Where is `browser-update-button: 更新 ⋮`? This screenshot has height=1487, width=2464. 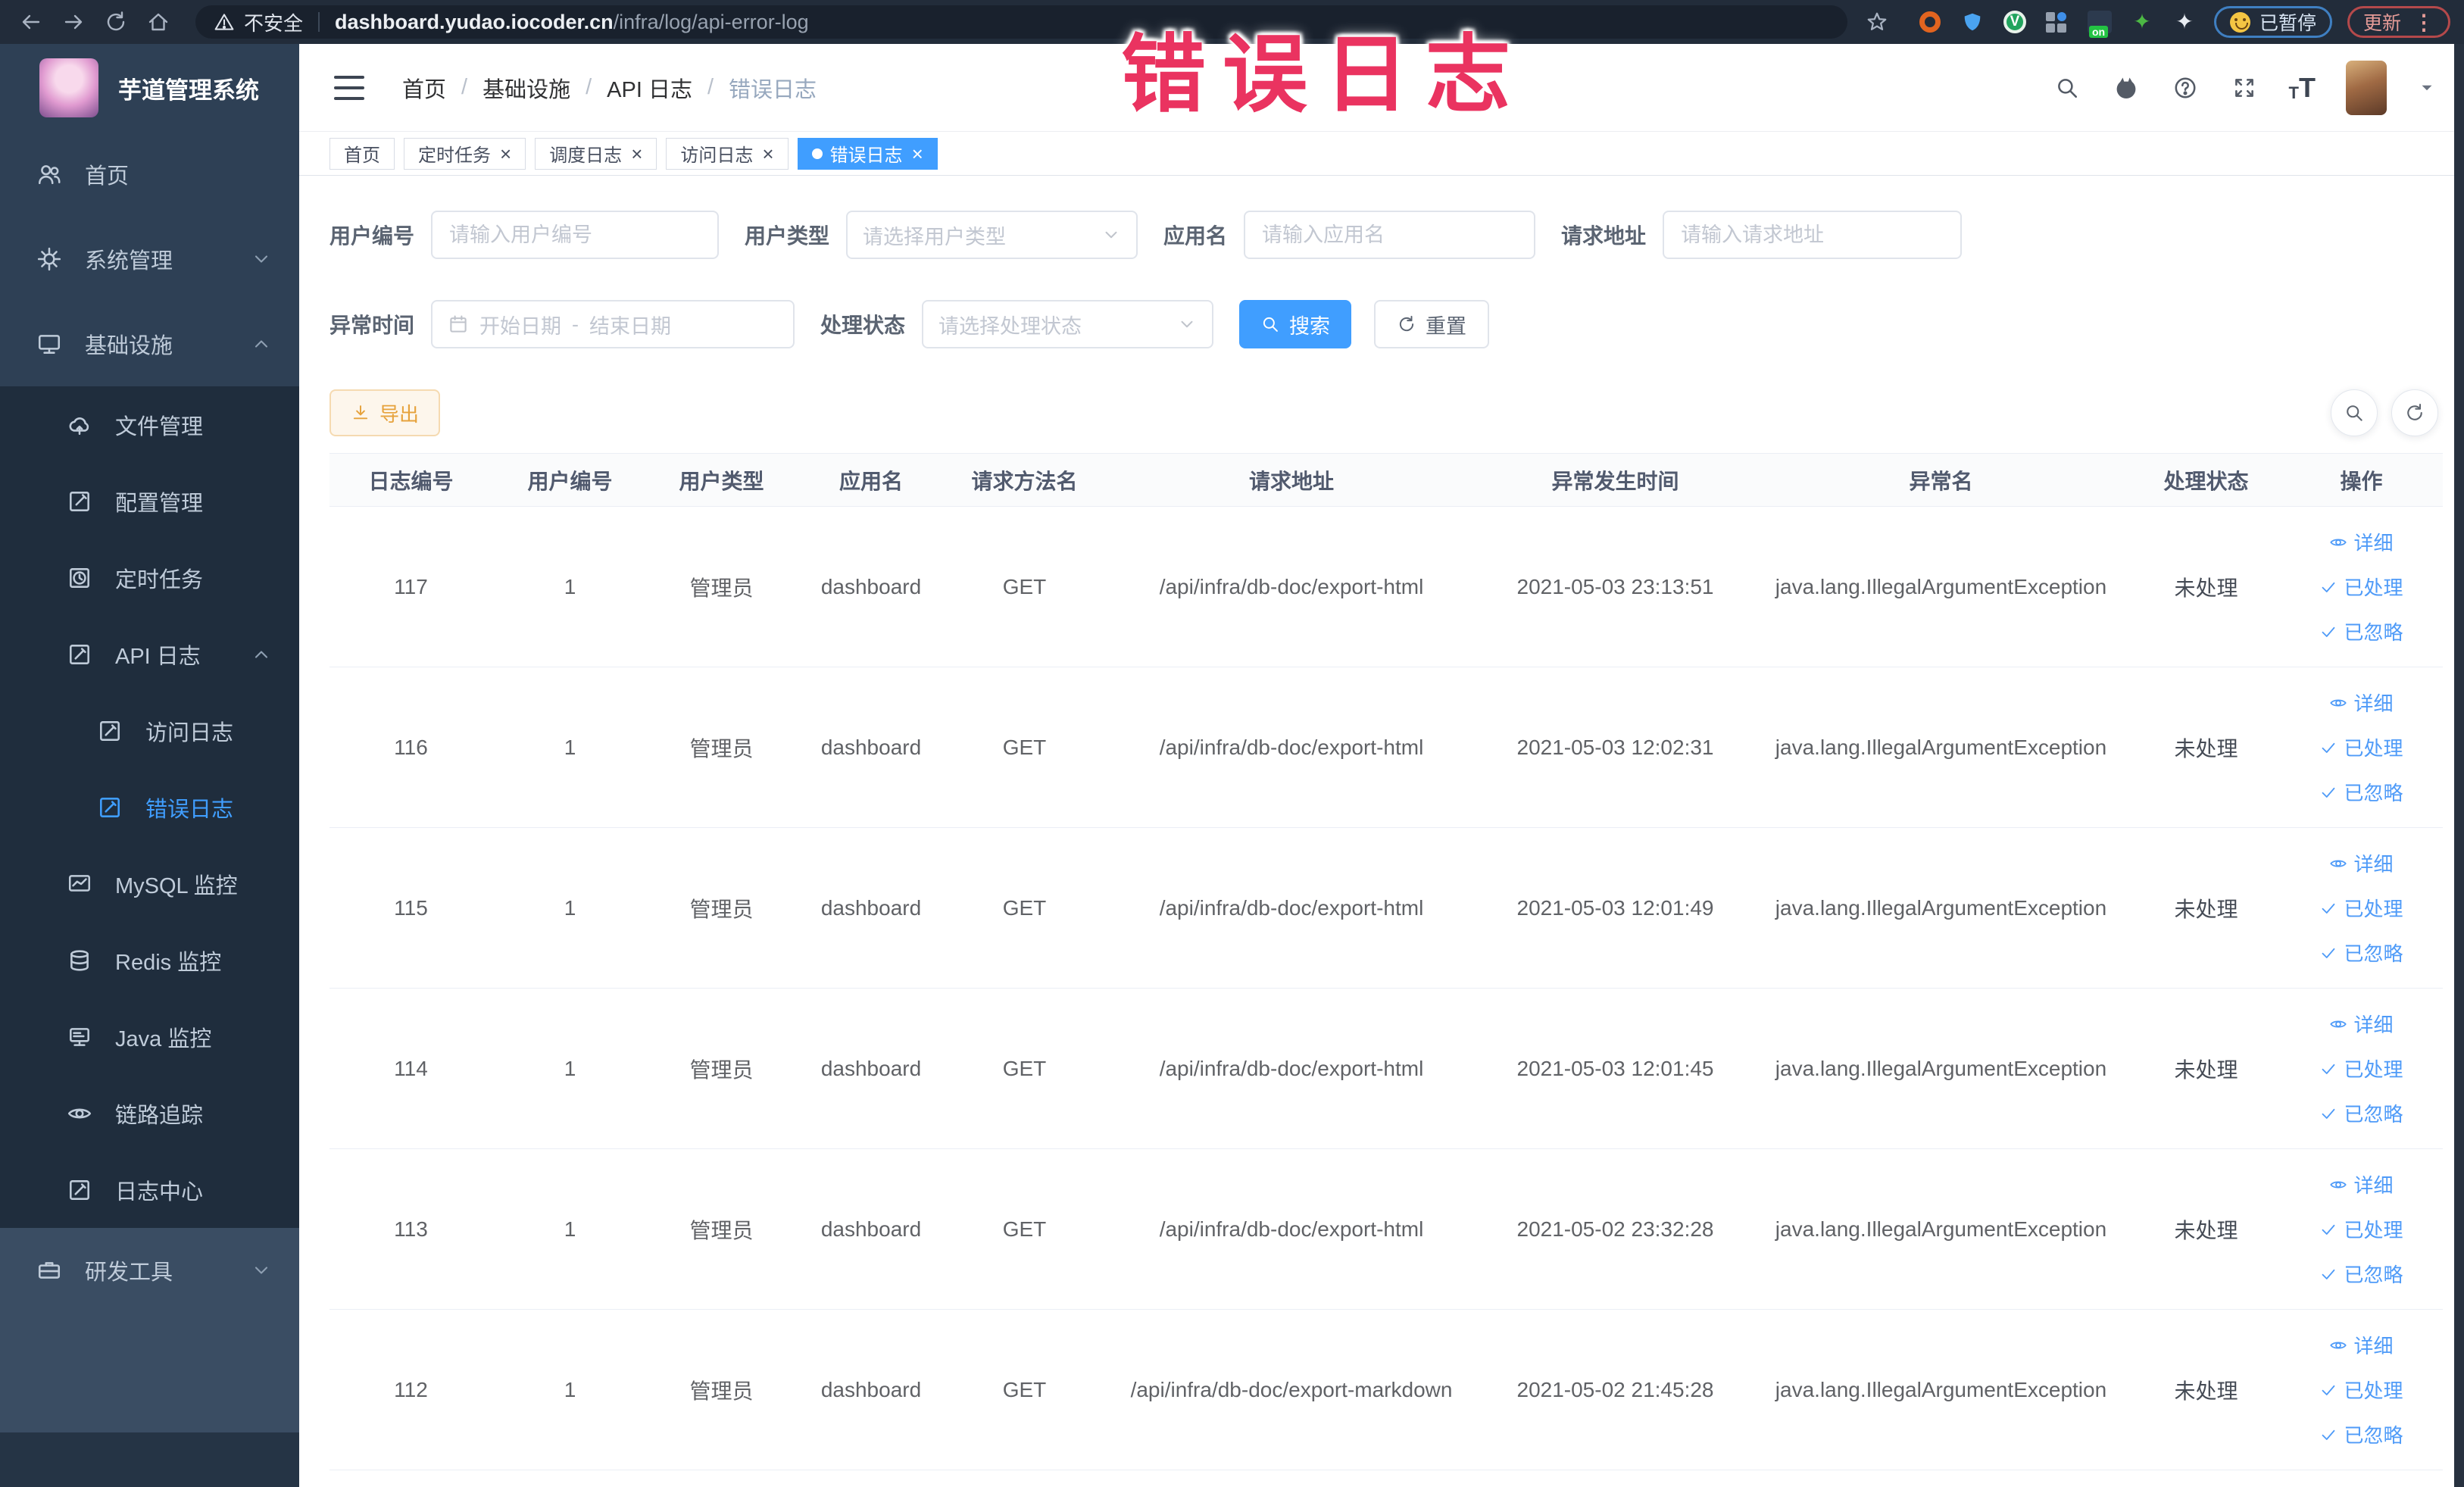 browser-update-button: 更新 ⋮ is located at coordinates (2398, 22).